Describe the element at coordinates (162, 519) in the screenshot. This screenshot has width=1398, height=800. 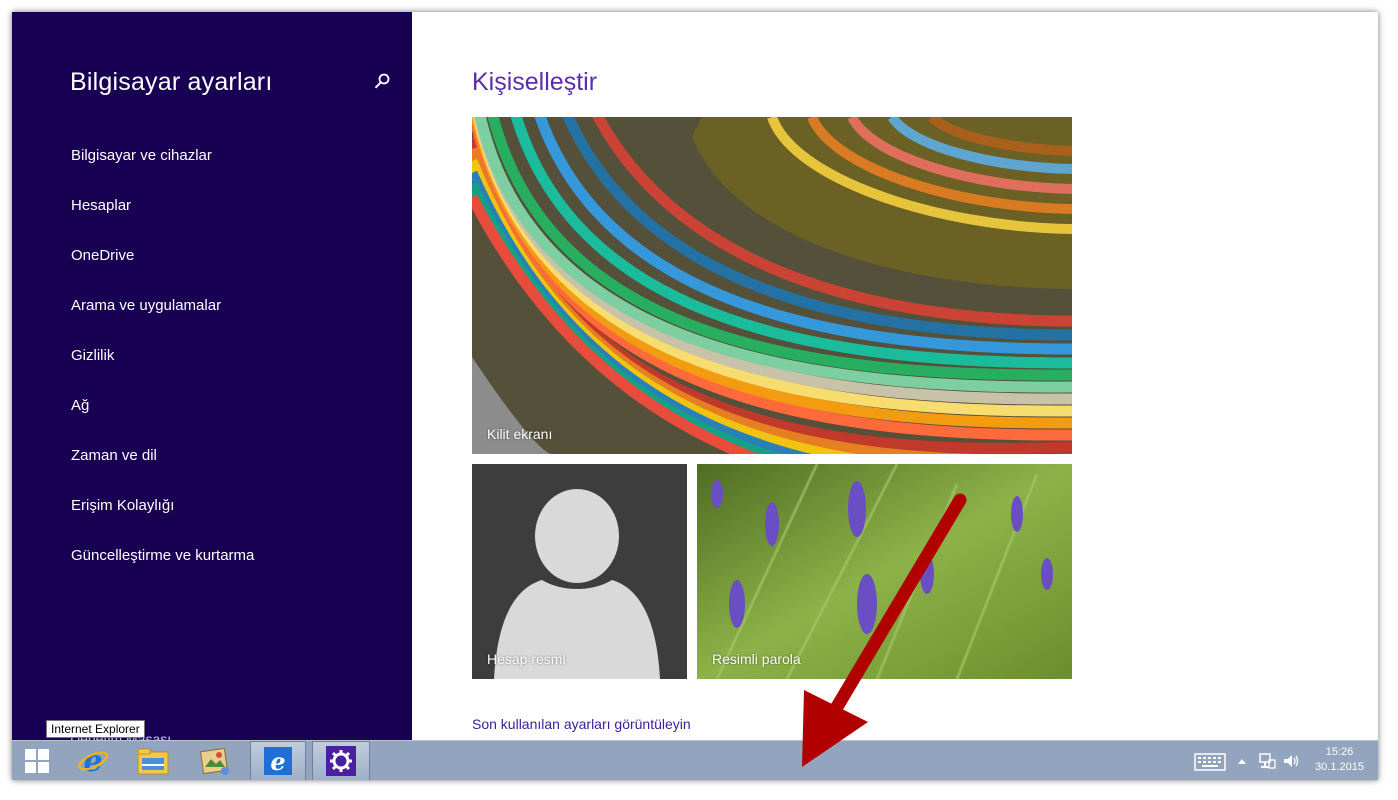
I see `sidebar-item-ease-of-access: Erişim Kolaylığı` at that location.